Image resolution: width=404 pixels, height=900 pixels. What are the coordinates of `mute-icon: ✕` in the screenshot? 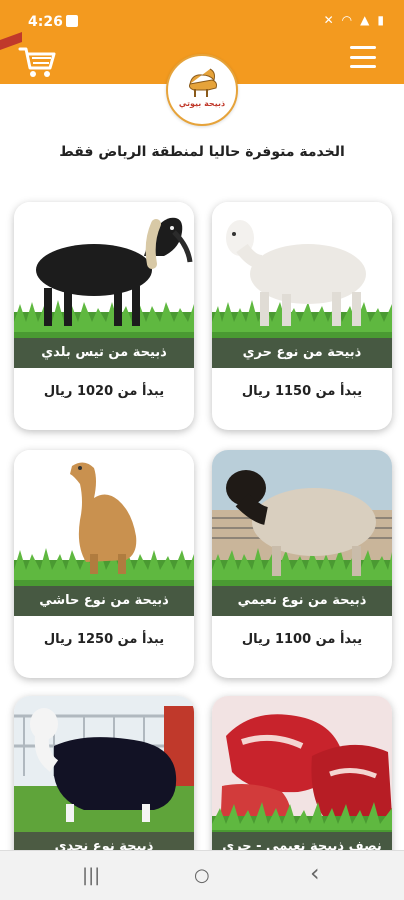 It's located at (328, 20).